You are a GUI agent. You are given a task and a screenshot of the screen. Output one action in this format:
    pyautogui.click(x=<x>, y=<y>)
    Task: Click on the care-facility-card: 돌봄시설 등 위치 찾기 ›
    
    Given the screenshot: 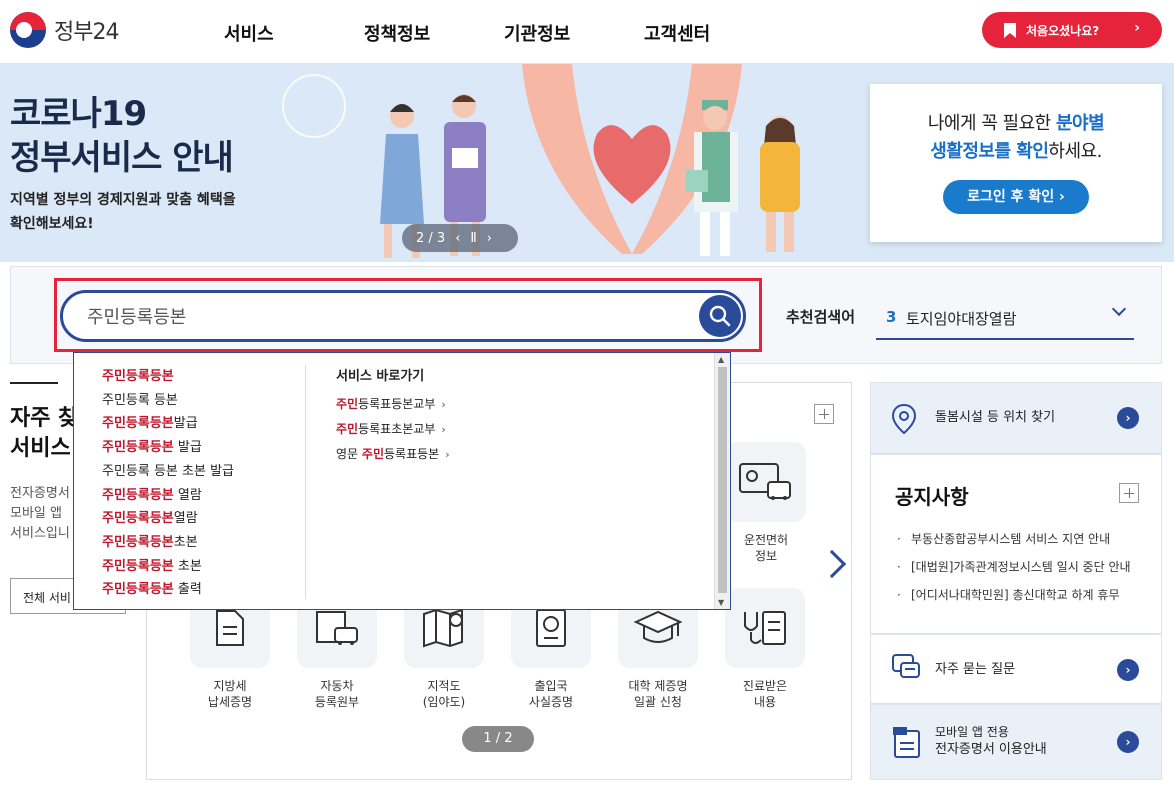 What is the action you would take?
    pyautogui.click(x=1016, y=418)
    